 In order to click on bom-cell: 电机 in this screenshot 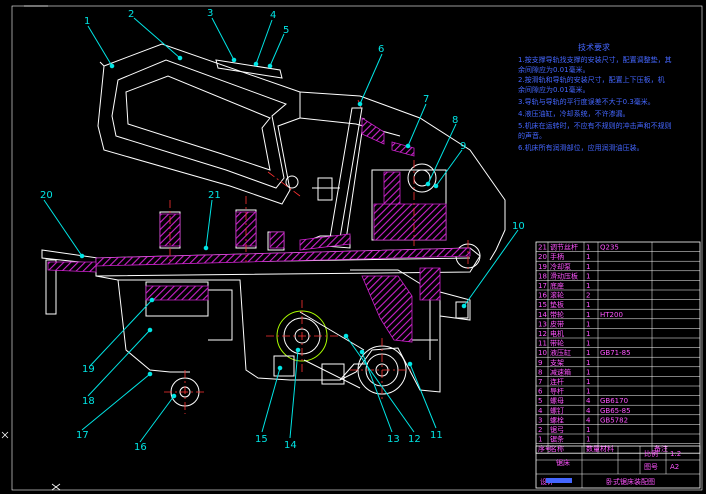, I will do `click(557, 333)`.